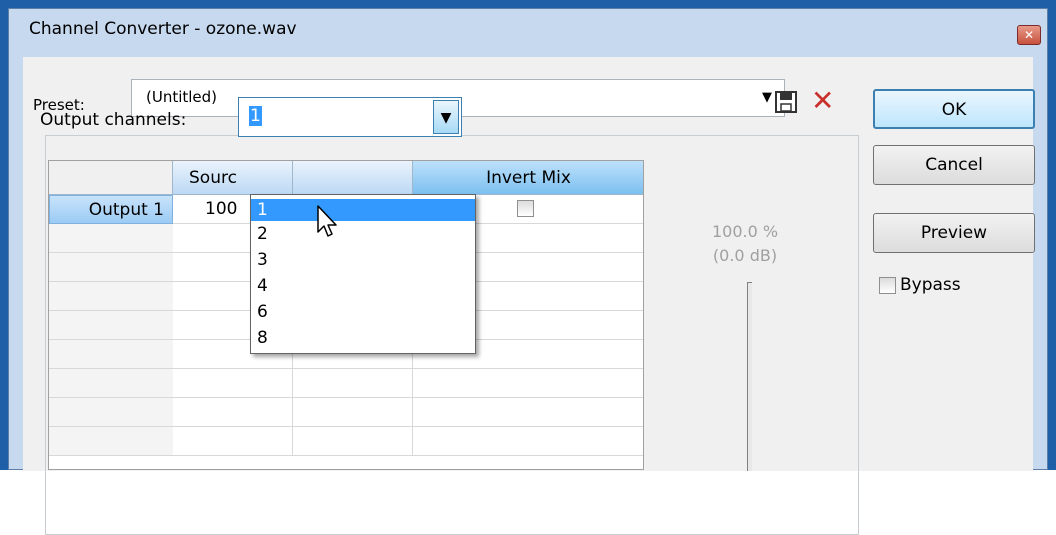  Describe the element at coordinates (749, 376) in the screenshot. I see `gain-slider-track` at that location.